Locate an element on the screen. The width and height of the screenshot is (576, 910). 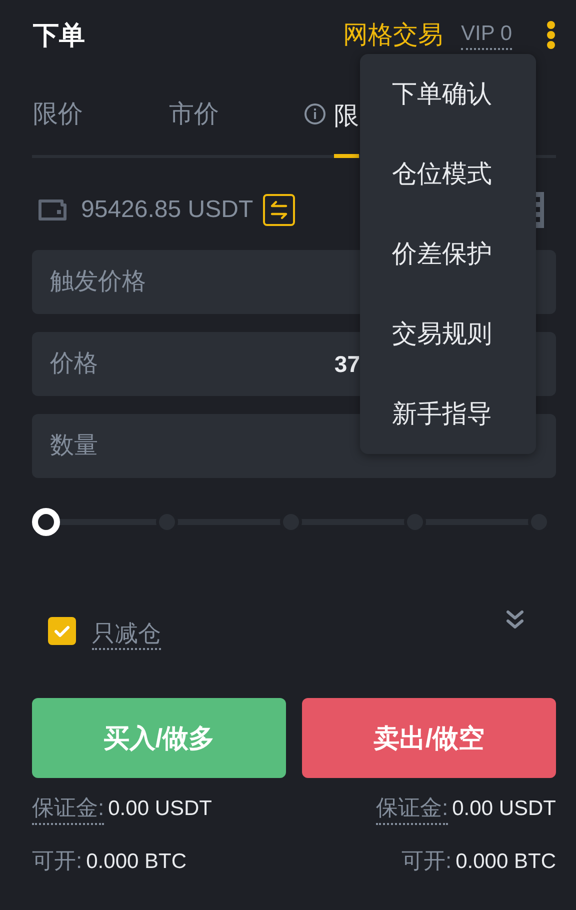
order-type-tab: 限价 is located at coordinates (58, 114).